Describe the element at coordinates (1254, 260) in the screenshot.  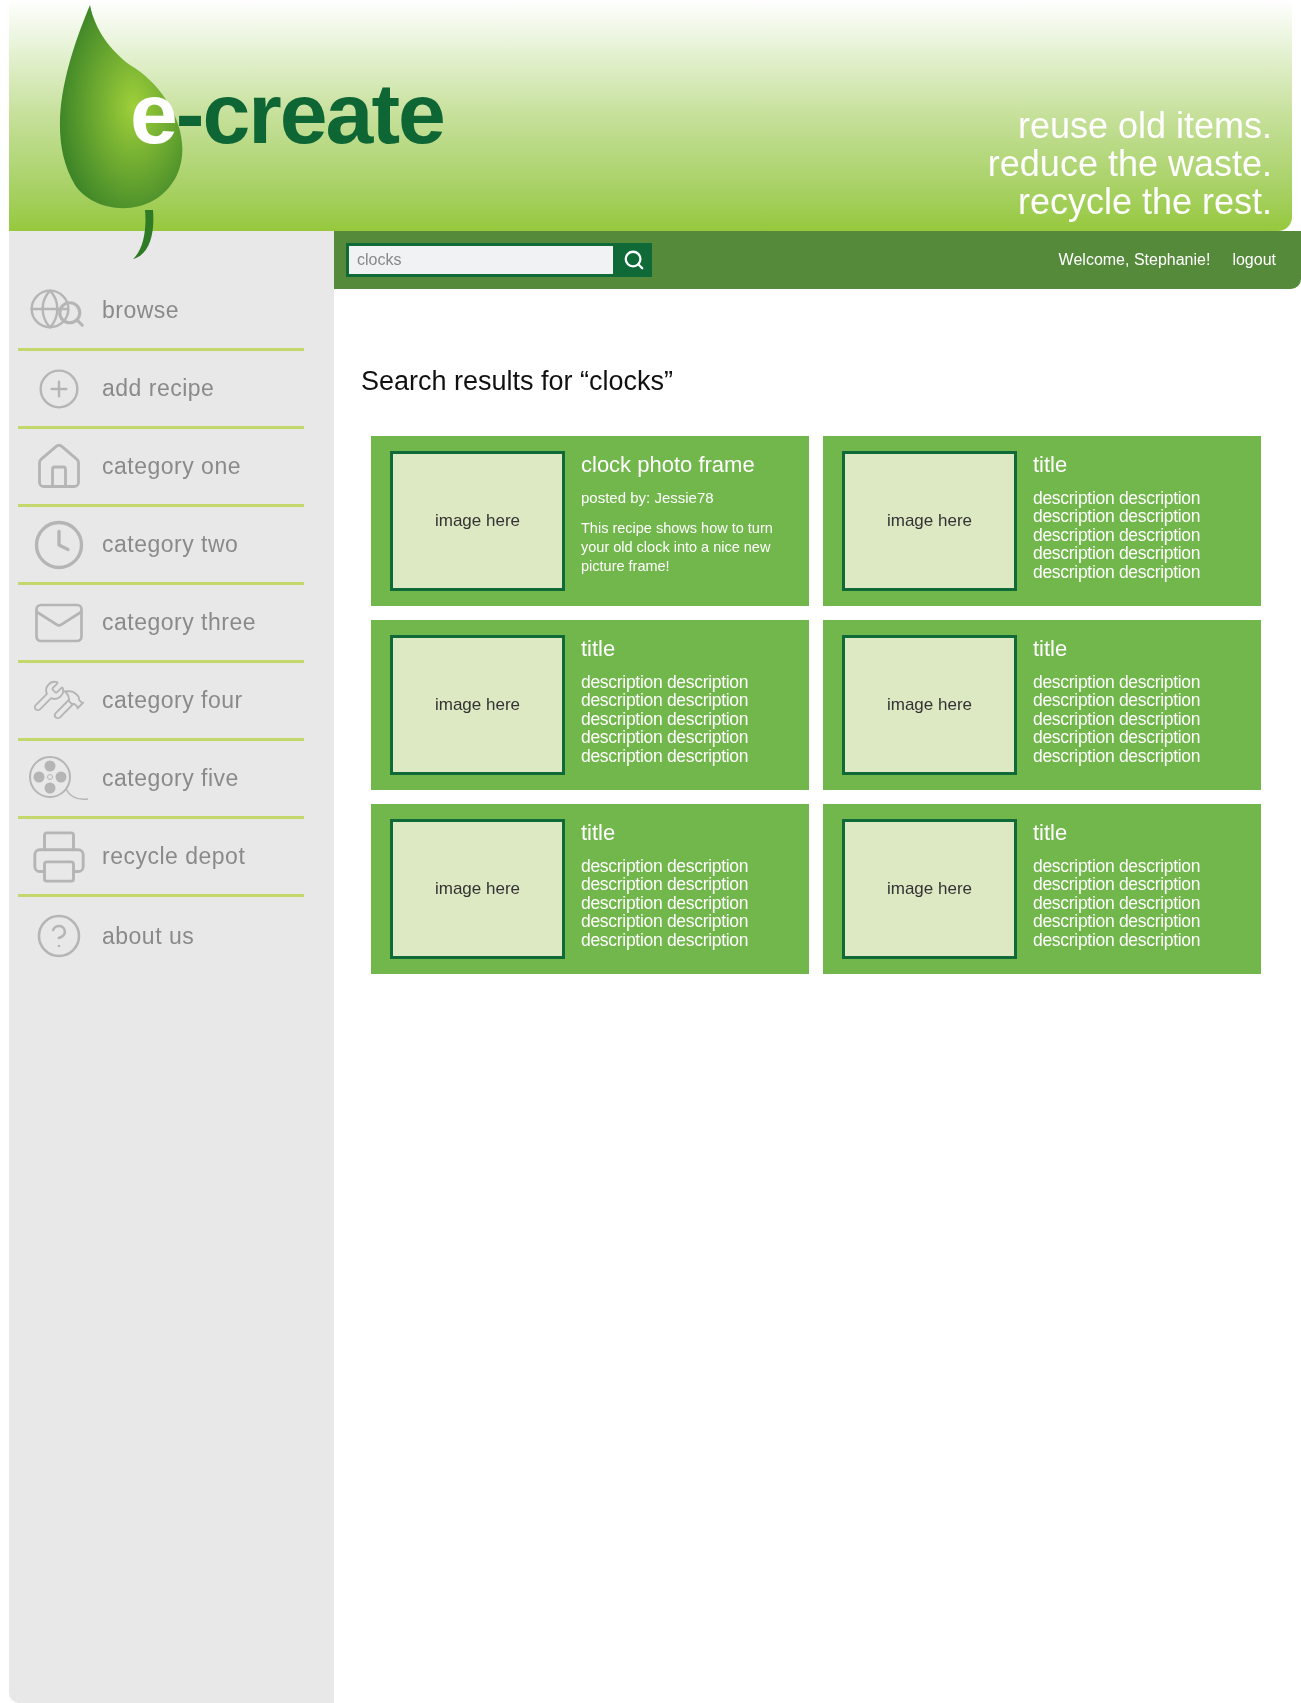
I see `logout-link: logout` at that location.